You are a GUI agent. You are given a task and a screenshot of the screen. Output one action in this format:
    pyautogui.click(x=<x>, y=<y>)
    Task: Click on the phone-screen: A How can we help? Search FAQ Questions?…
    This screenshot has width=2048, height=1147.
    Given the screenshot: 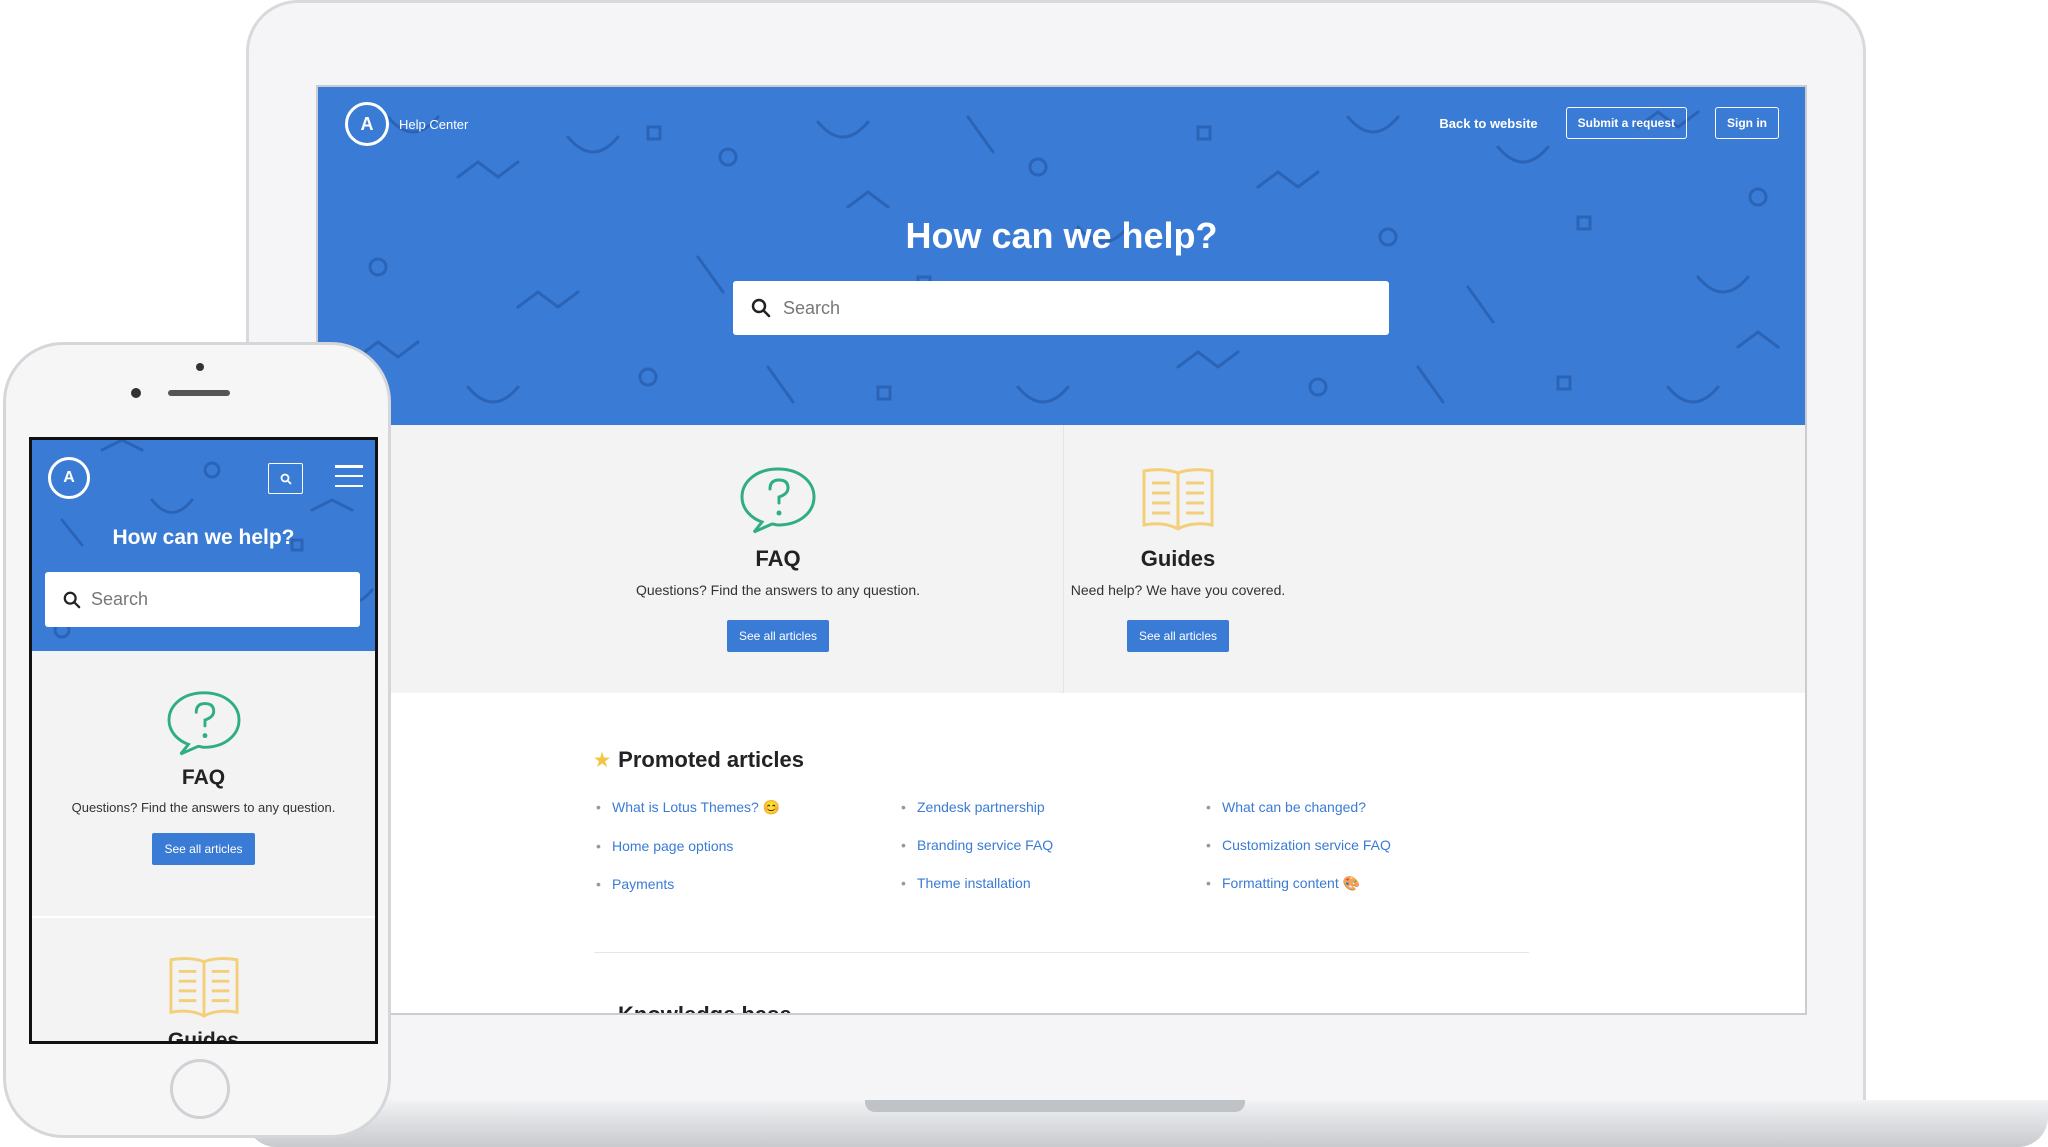 What is the action you would take?
    pyautogui.click(x=203, y=740)
    